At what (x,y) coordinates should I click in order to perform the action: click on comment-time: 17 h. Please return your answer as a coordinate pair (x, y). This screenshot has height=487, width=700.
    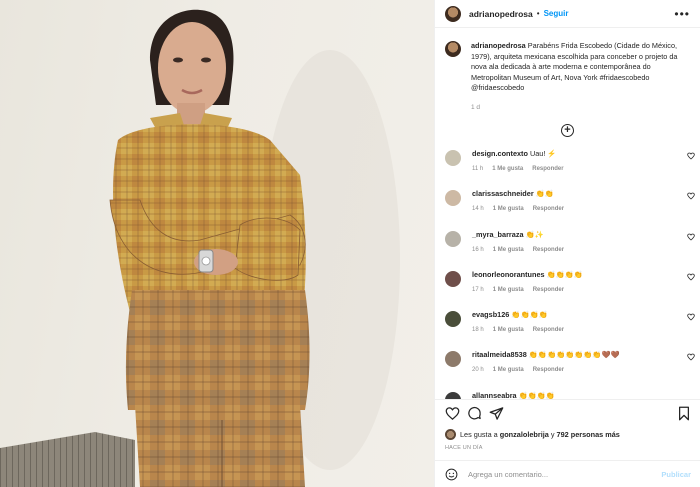
    Looking at the image, I should click on (478, 290).